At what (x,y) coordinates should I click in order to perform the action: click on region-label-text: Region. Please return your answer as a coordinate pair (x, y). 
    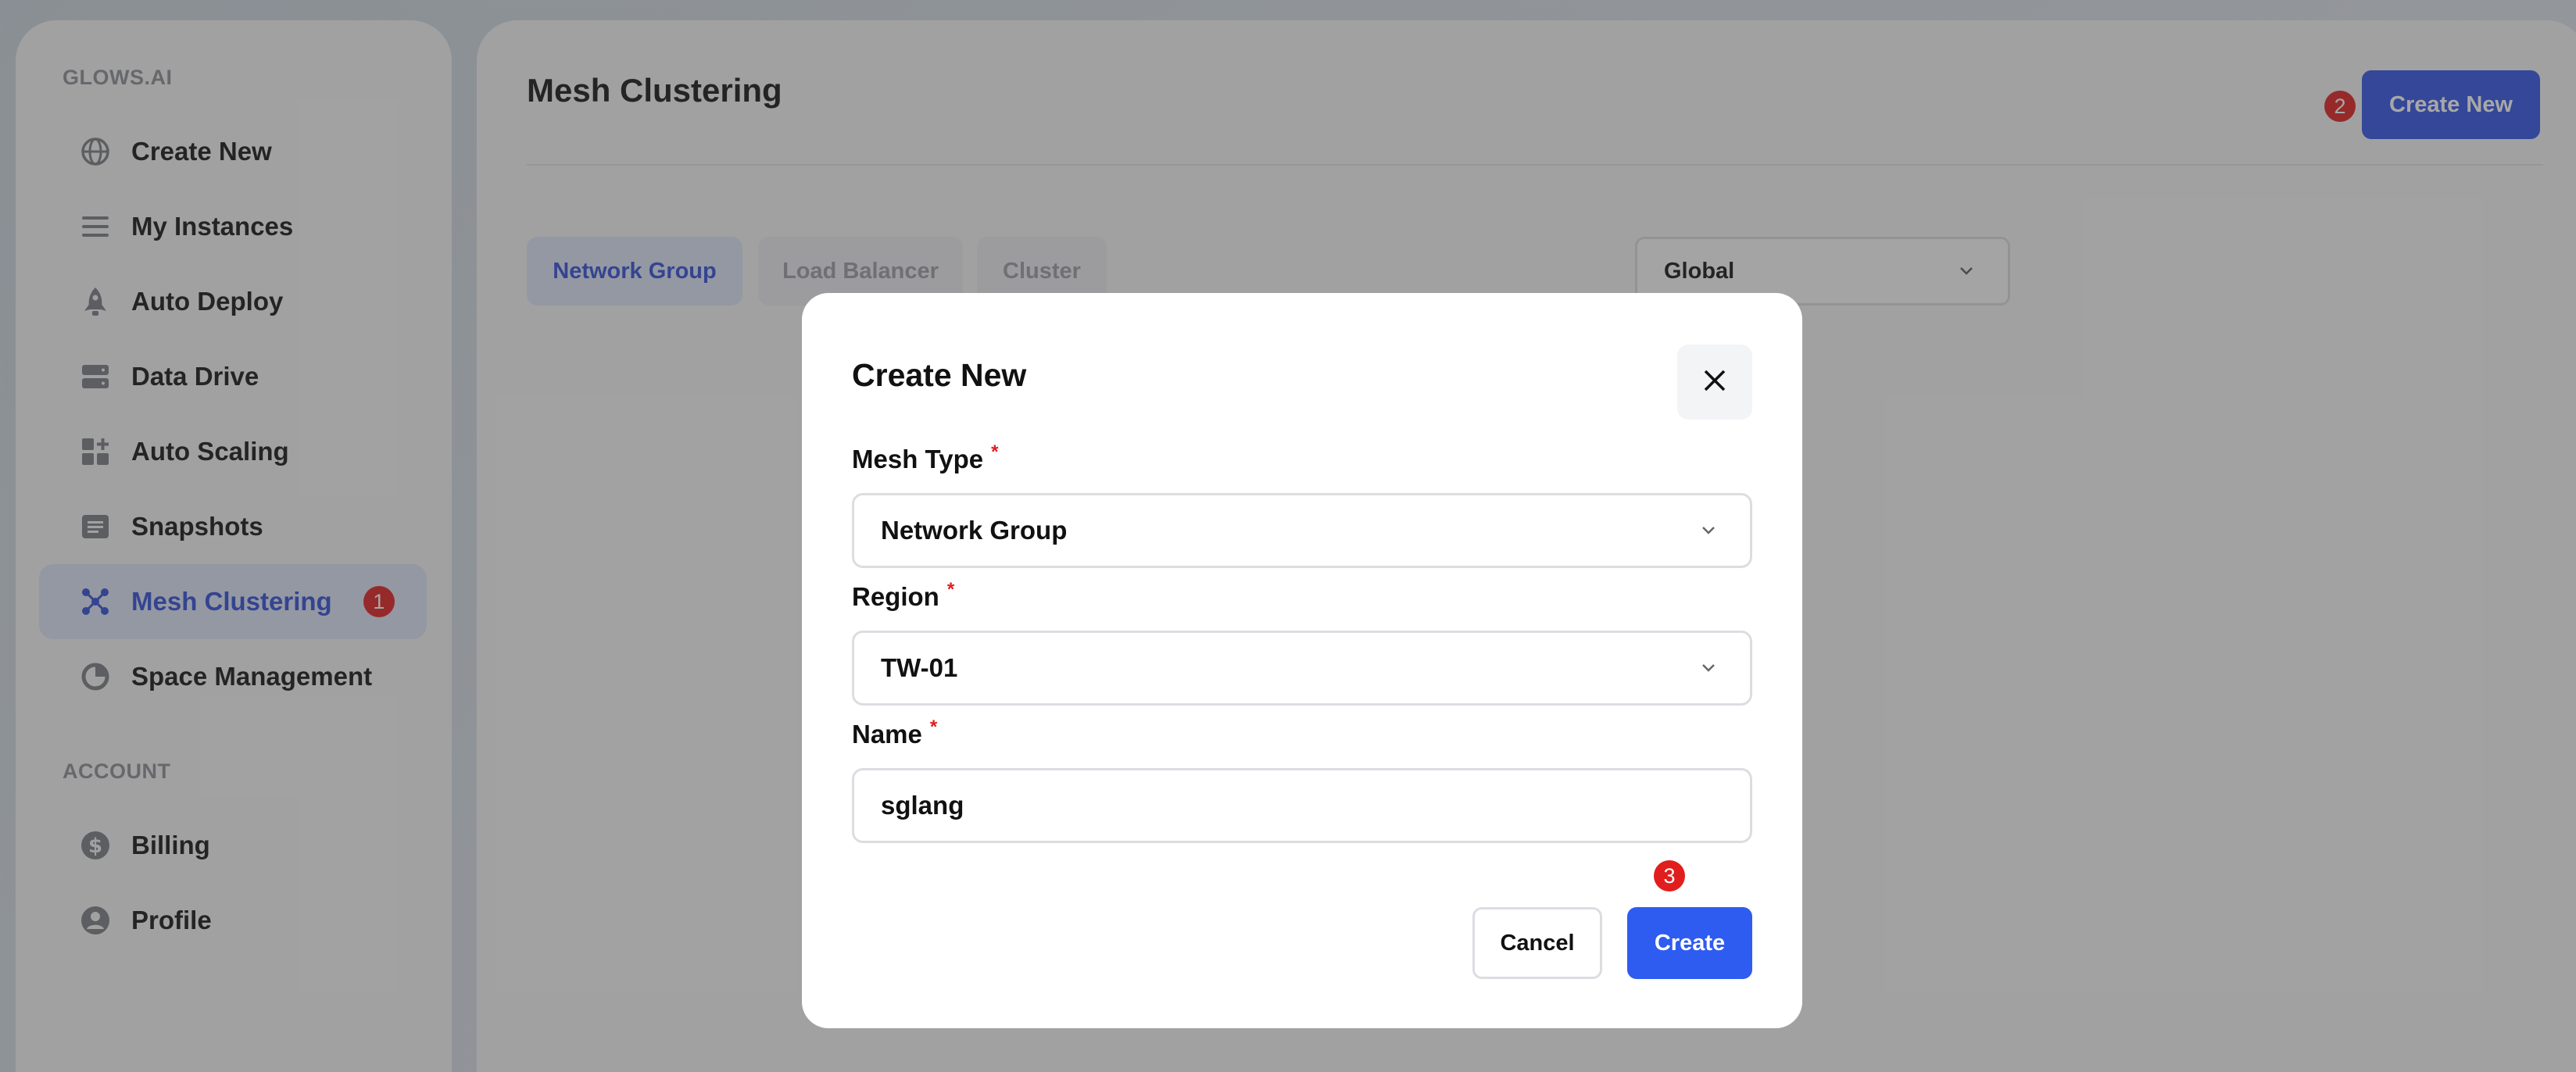
    Looking at the image, I should click on (895, 596).